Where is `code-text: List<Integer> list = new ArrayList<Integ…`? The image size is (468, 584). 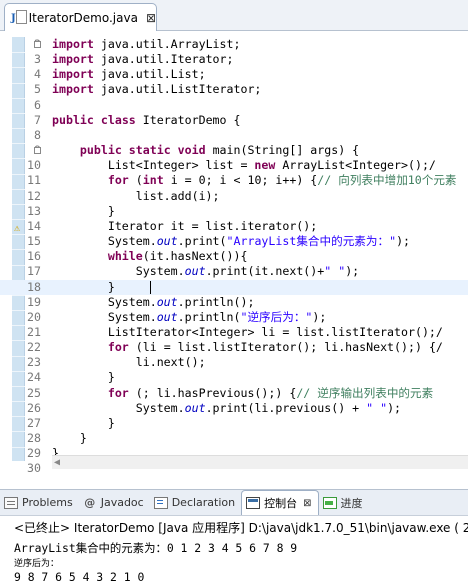 code-text: List<Integer> list = new ArrayList<Integ… is located at coordinates (244, 165).